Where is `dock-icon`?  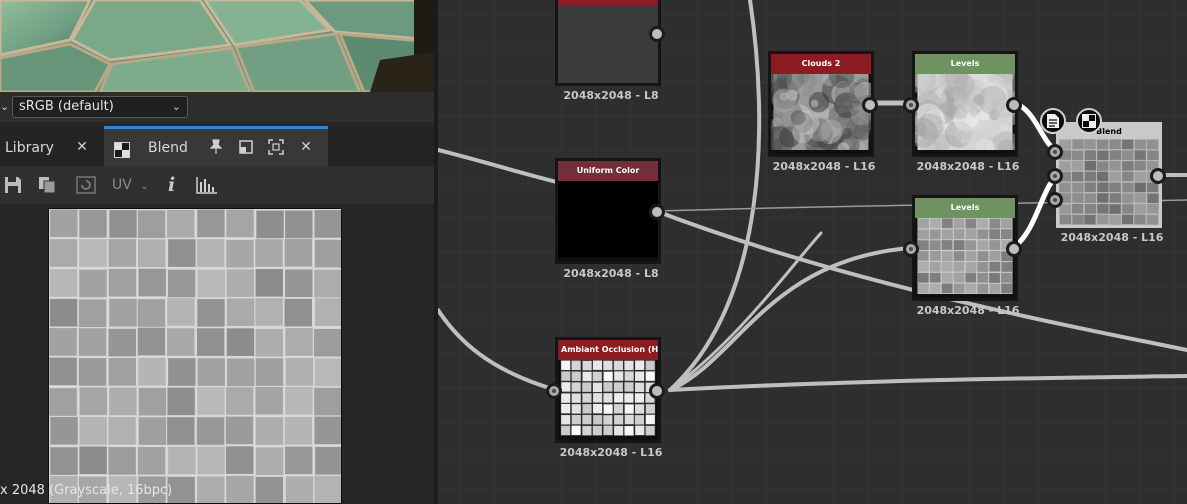 dock-icon is located at coordinates (246, 147).